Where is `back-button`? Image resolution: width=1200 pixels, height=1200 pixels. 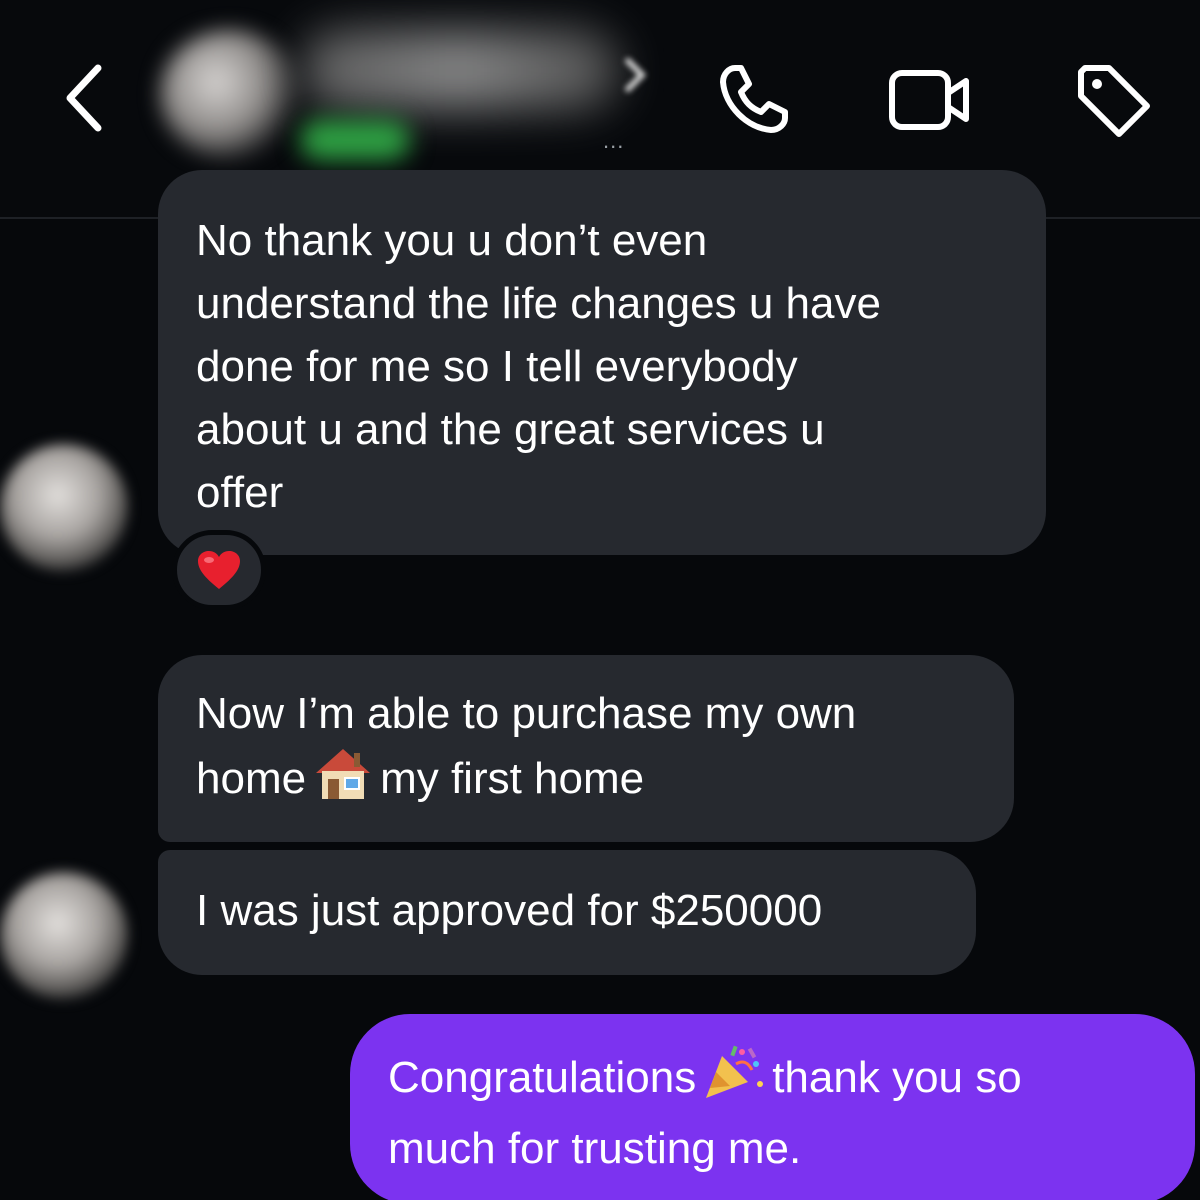 back-button is located at coordinates (85, 98).